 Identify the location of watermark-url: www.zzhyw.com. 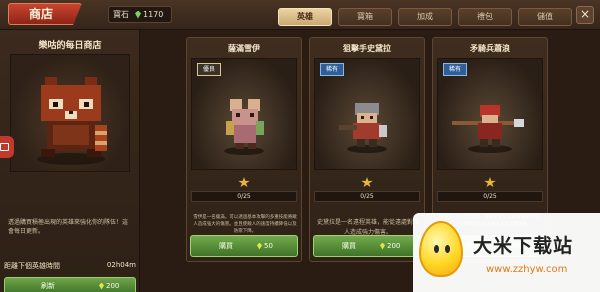
(527, 269).